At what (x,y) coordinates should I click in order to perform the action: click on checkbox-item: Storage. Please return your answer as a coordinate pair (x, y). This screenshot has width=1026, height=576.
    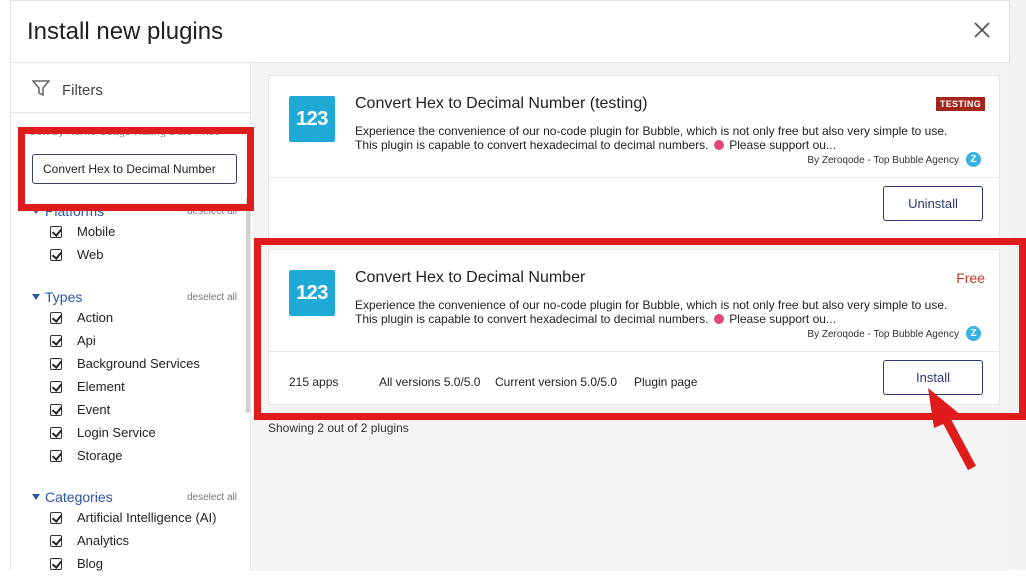
    Looking at the image, I should click on (134, 456).